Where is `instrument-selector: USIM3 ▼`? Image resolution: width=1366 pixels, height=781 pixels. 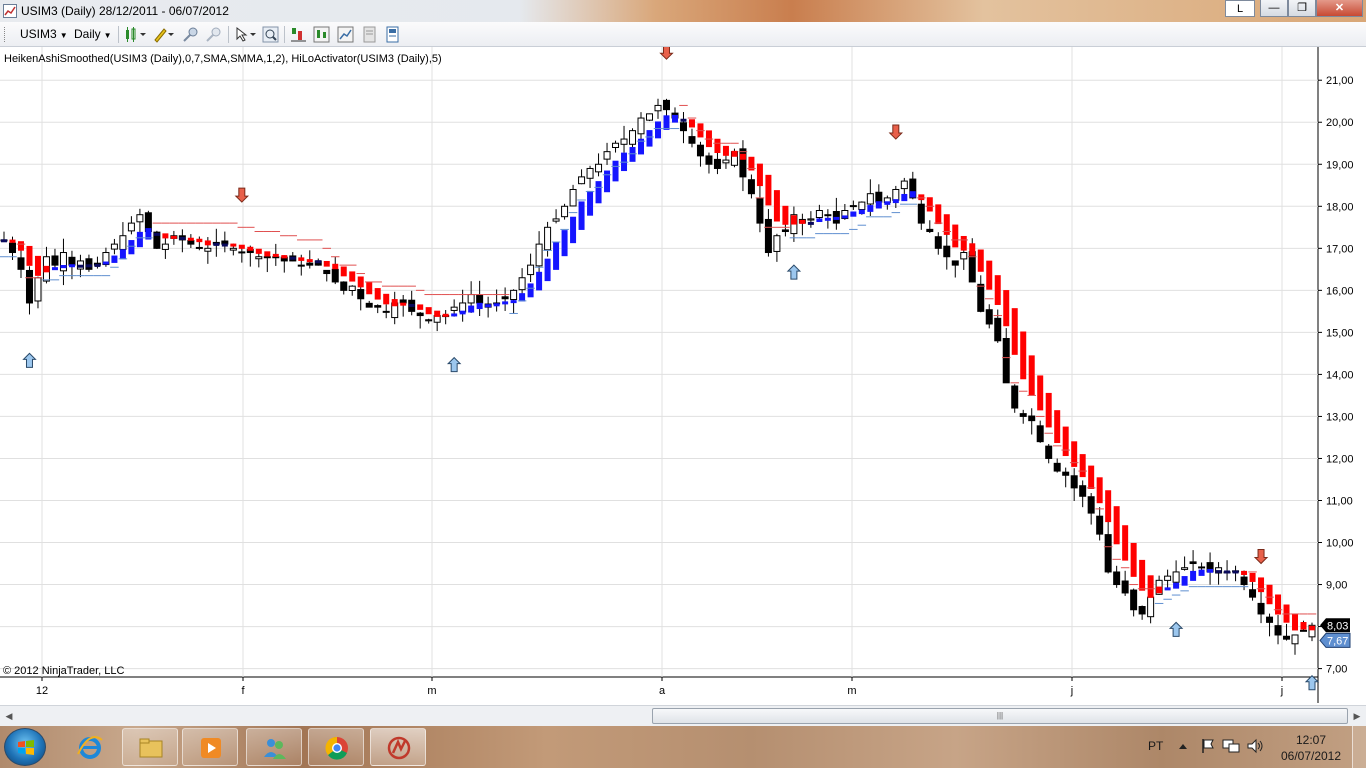
instrument-selector: USIM3 ▼ is located at coordinates (44, 34).